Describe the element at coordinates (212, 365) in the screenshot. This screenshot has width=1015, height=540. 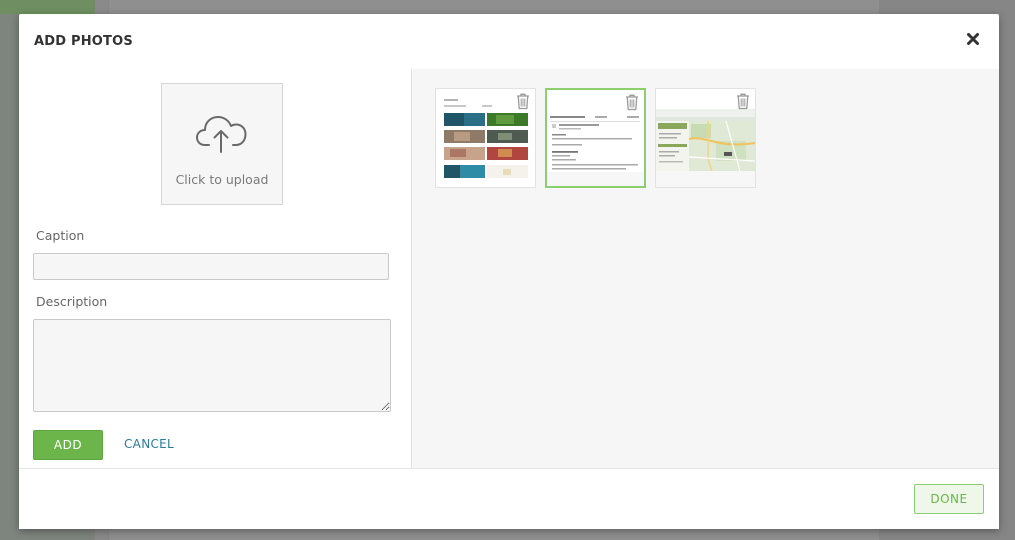
I see `description-textarea` at that location.